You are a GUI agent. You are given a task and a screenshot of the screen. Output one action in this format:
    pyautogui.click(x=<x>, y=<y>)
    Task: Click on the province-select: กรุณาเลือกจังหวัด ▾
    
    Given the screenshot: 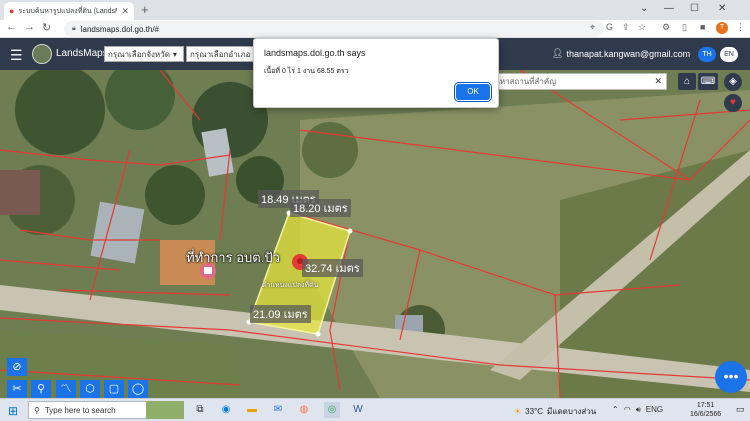 What is the action you would take?
    pyautogui.click(x=144, y=54)
    